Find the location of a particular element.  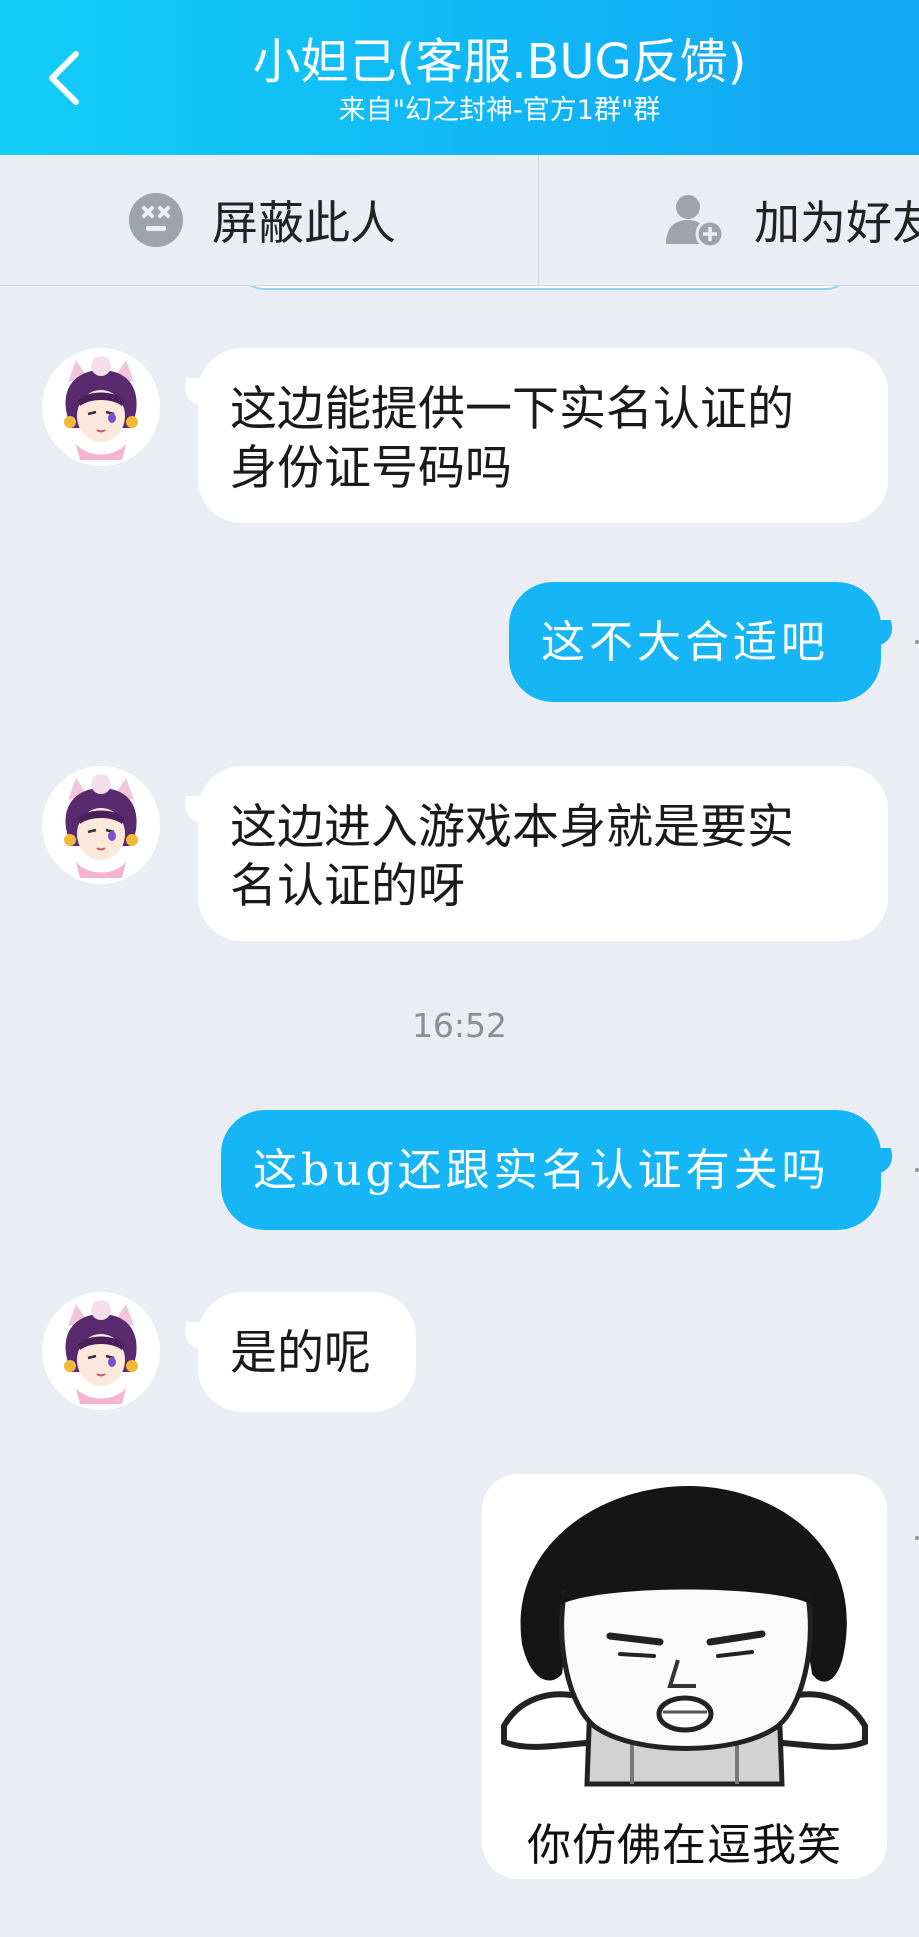

message-text-line: 这边进入游戏本身就是要实 is located at coordinates (512, 827).